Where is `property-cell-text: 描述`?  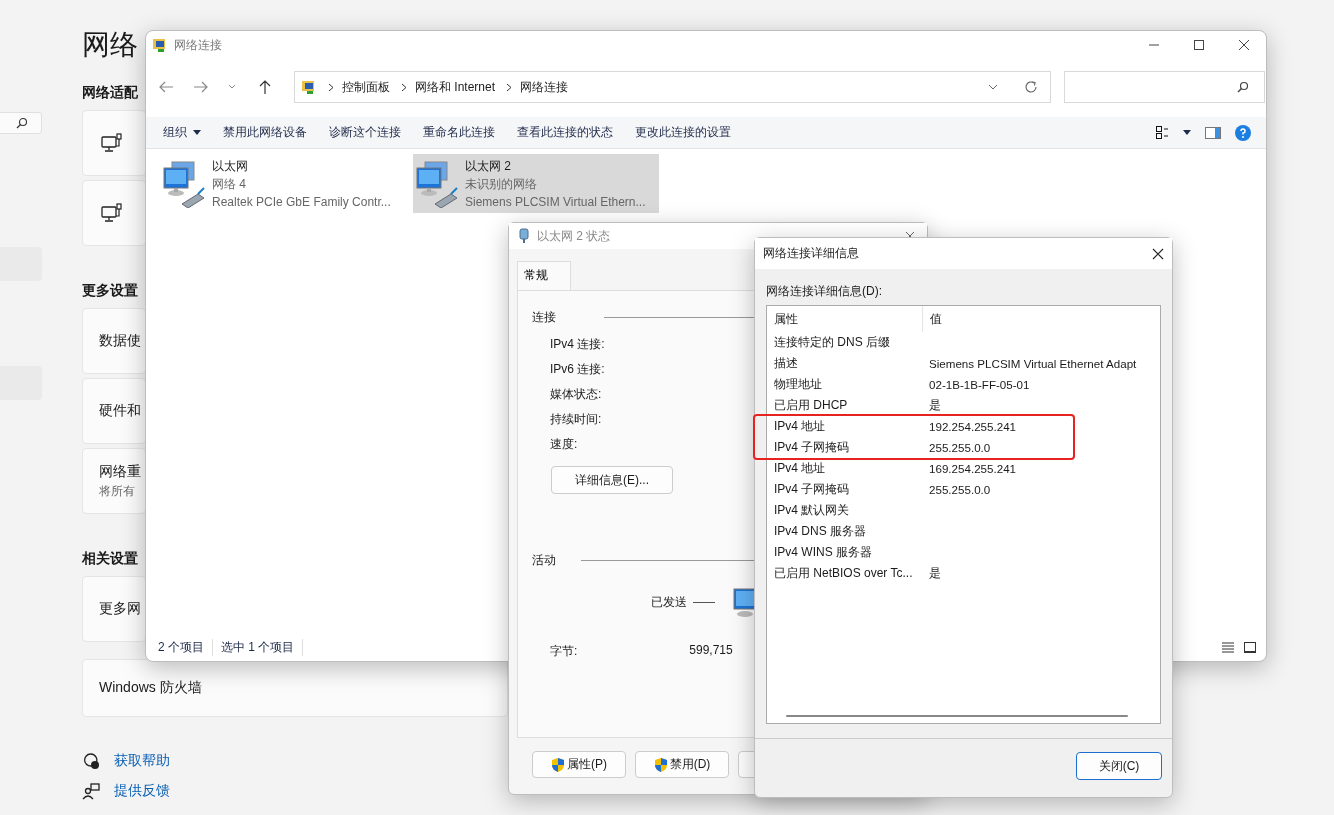 property-cell-text: 描述 is located at coordinates (786, 363).